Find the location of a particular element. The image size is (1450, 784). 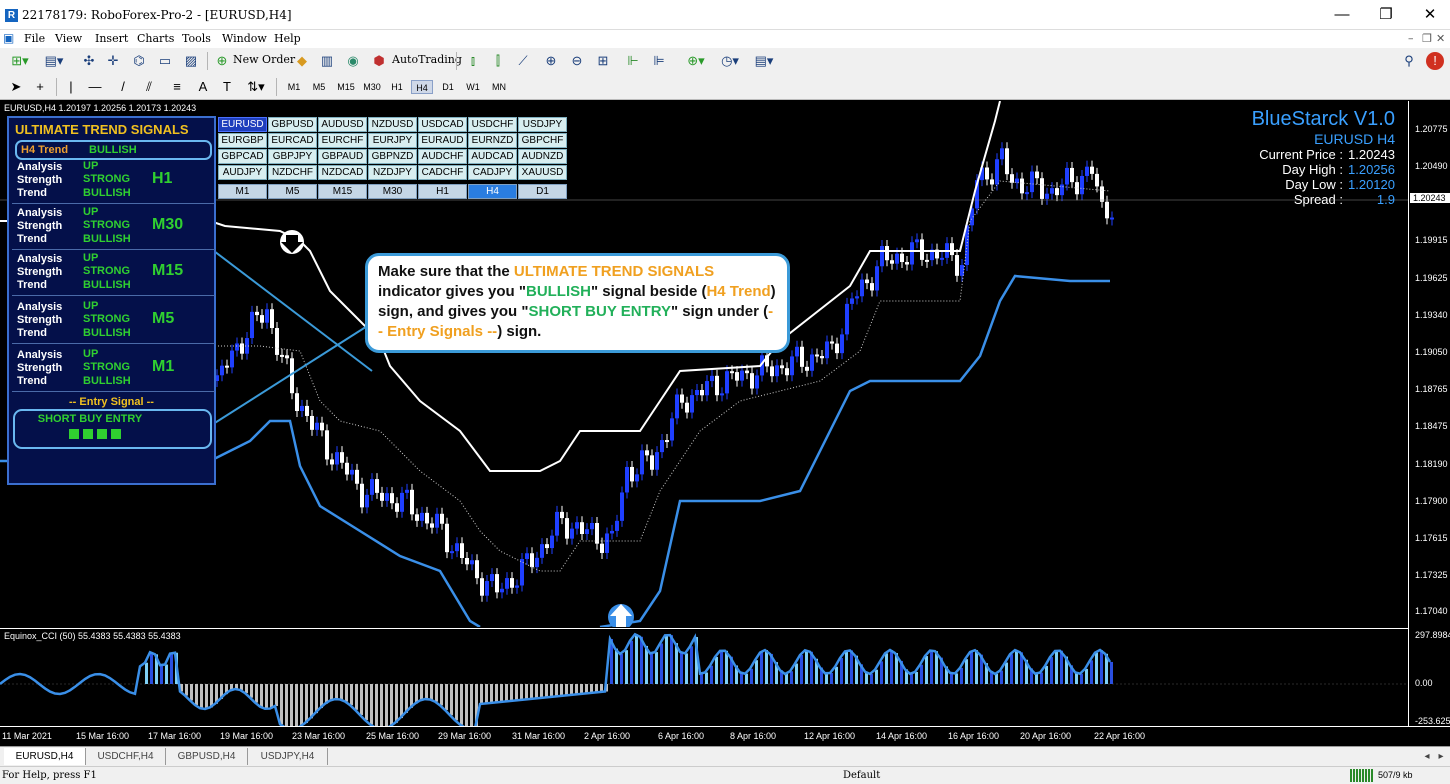

search-icon: ⚲ is located at coordinates (1409, 61).